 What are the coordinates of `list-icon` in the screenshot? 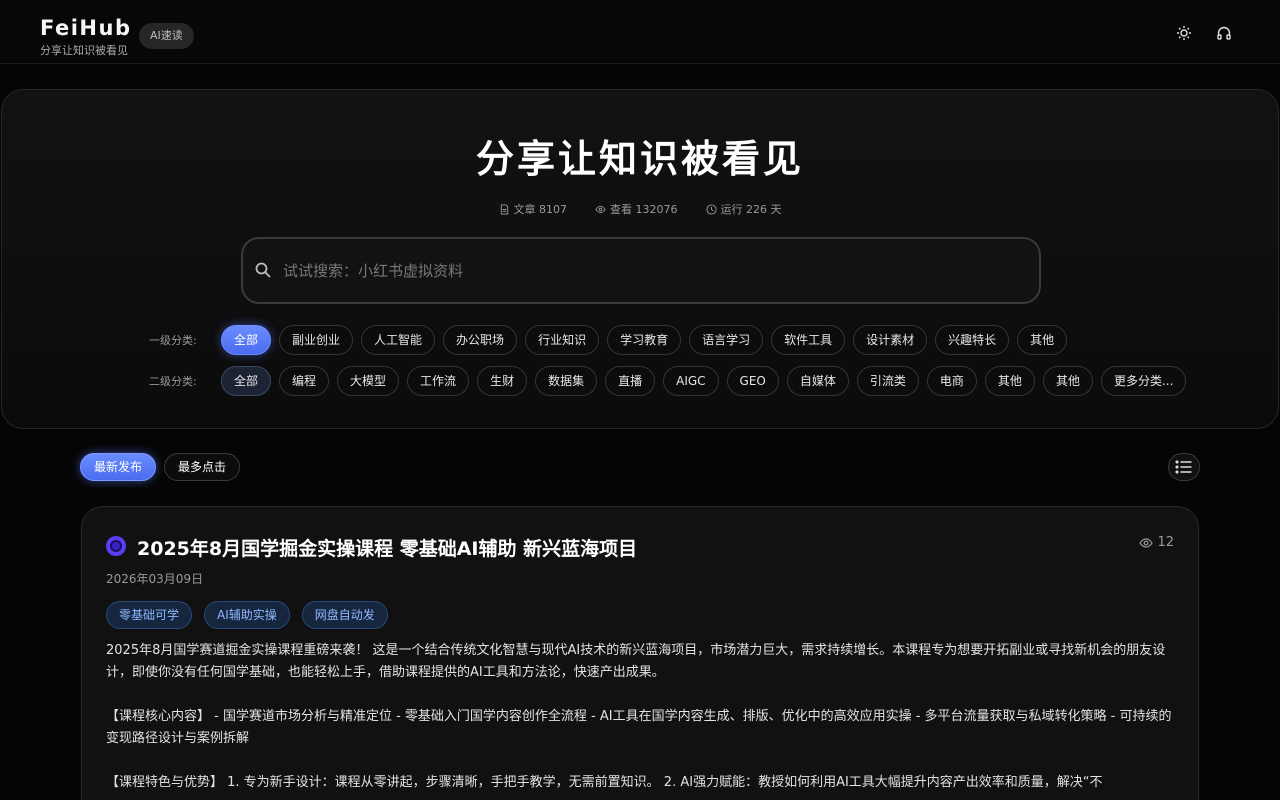 It's located at (1183, 467).